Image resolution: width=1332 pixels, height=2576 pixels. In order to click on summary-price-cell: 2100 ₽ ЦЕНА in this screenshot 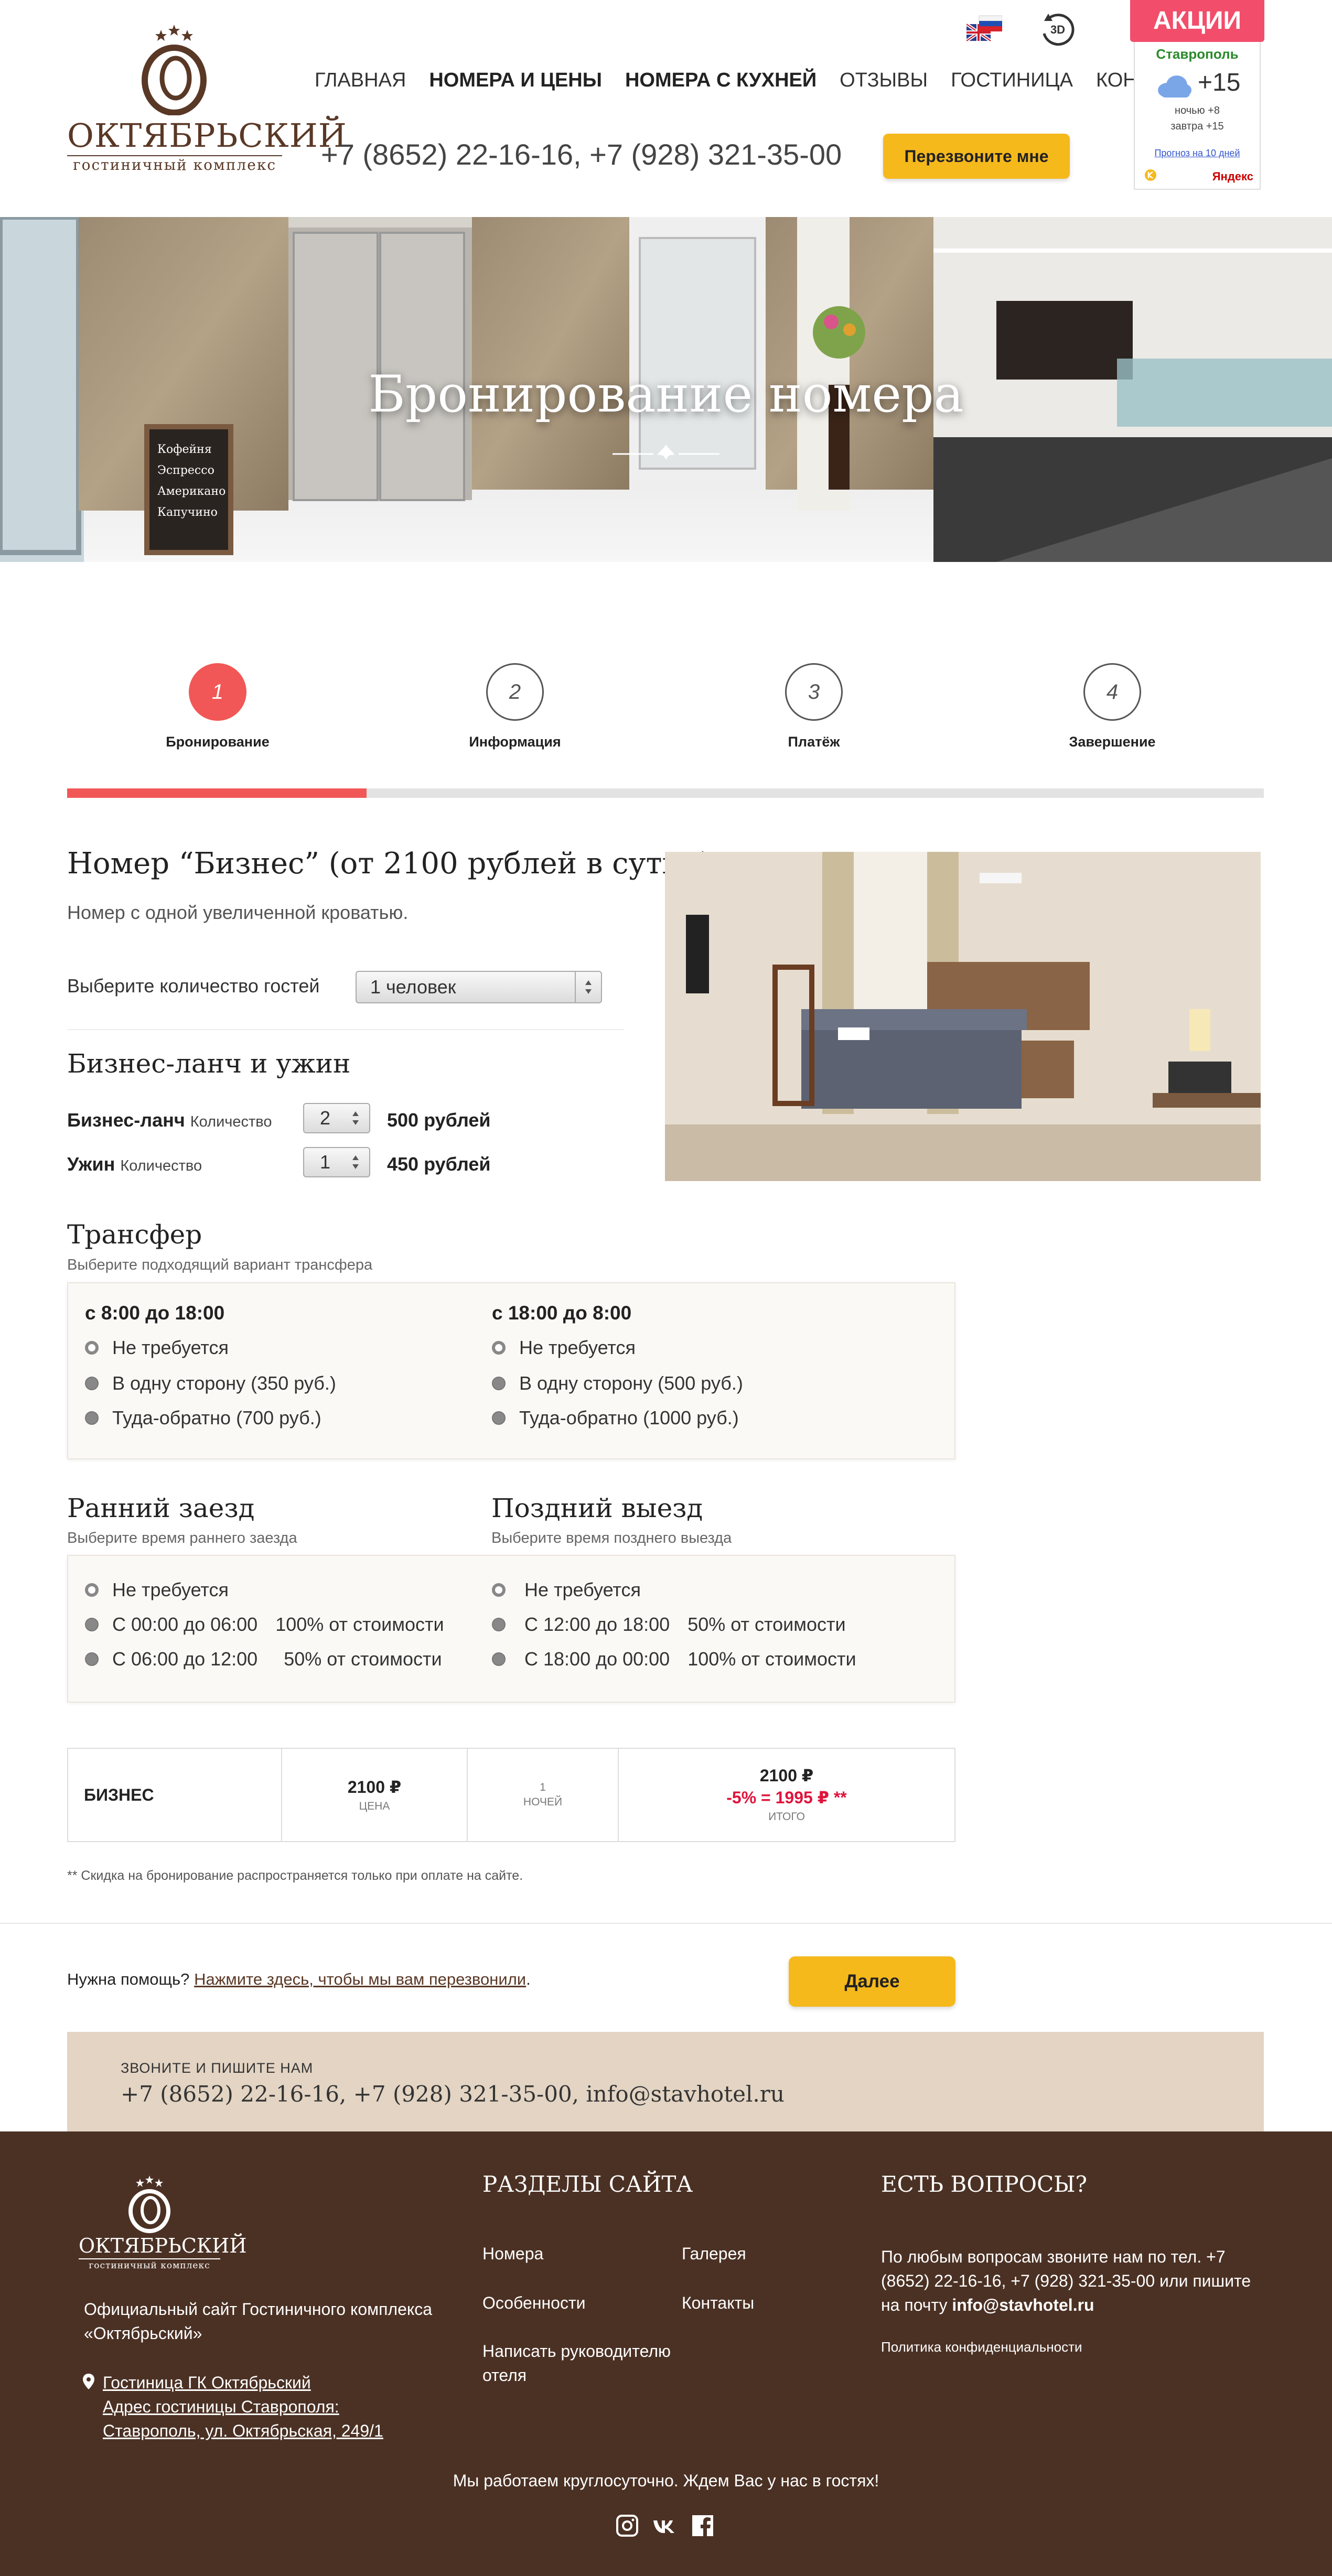, I will do `click(375, 1795)`.